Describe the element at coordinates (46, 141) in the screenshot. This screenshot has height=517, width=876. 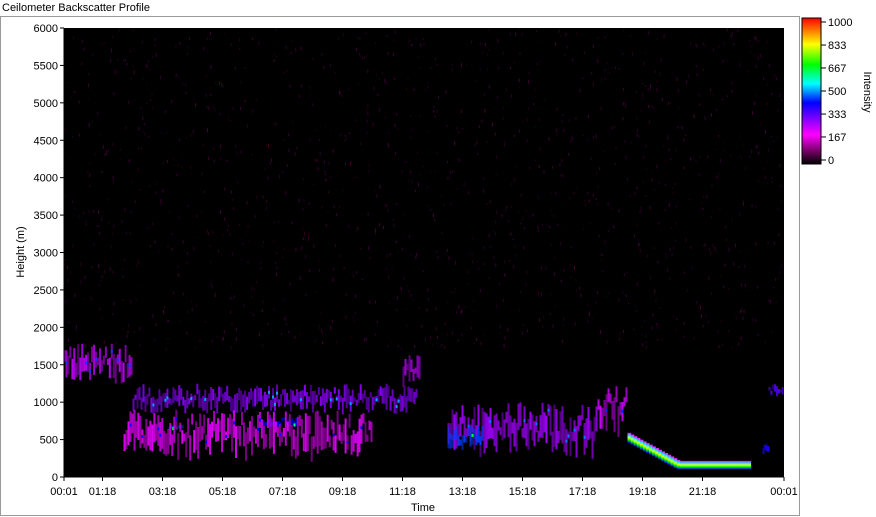
I see `y-tick-label: 4500` at that location.